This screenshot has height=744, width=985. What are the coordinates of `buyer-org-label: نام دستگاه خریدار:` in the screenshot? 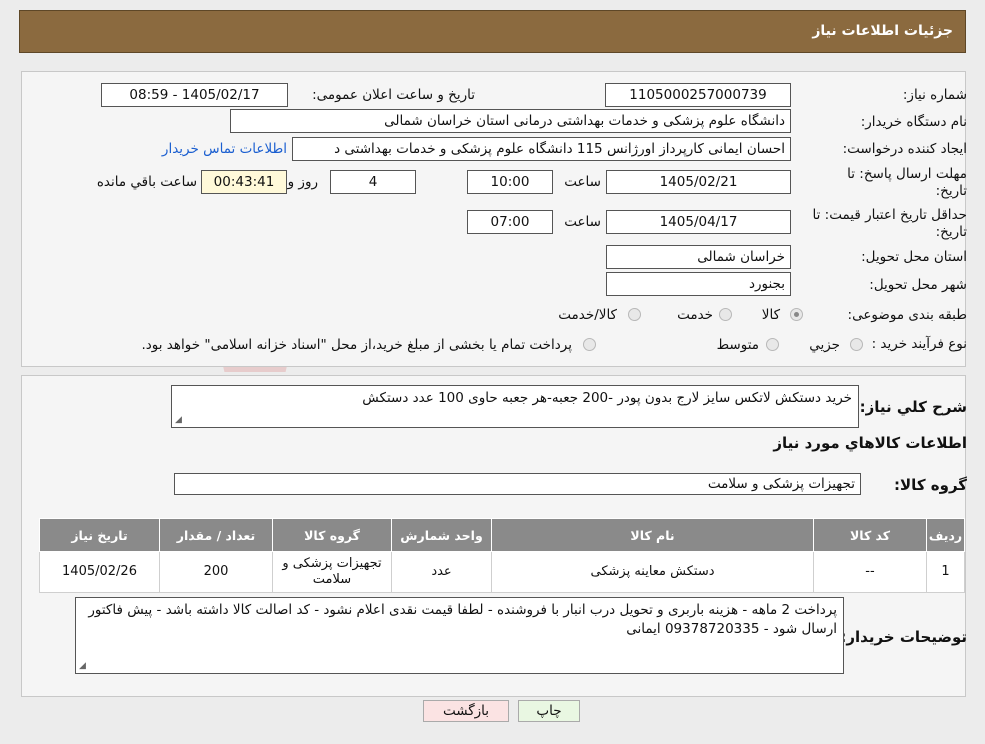 It's located at (913, 122).